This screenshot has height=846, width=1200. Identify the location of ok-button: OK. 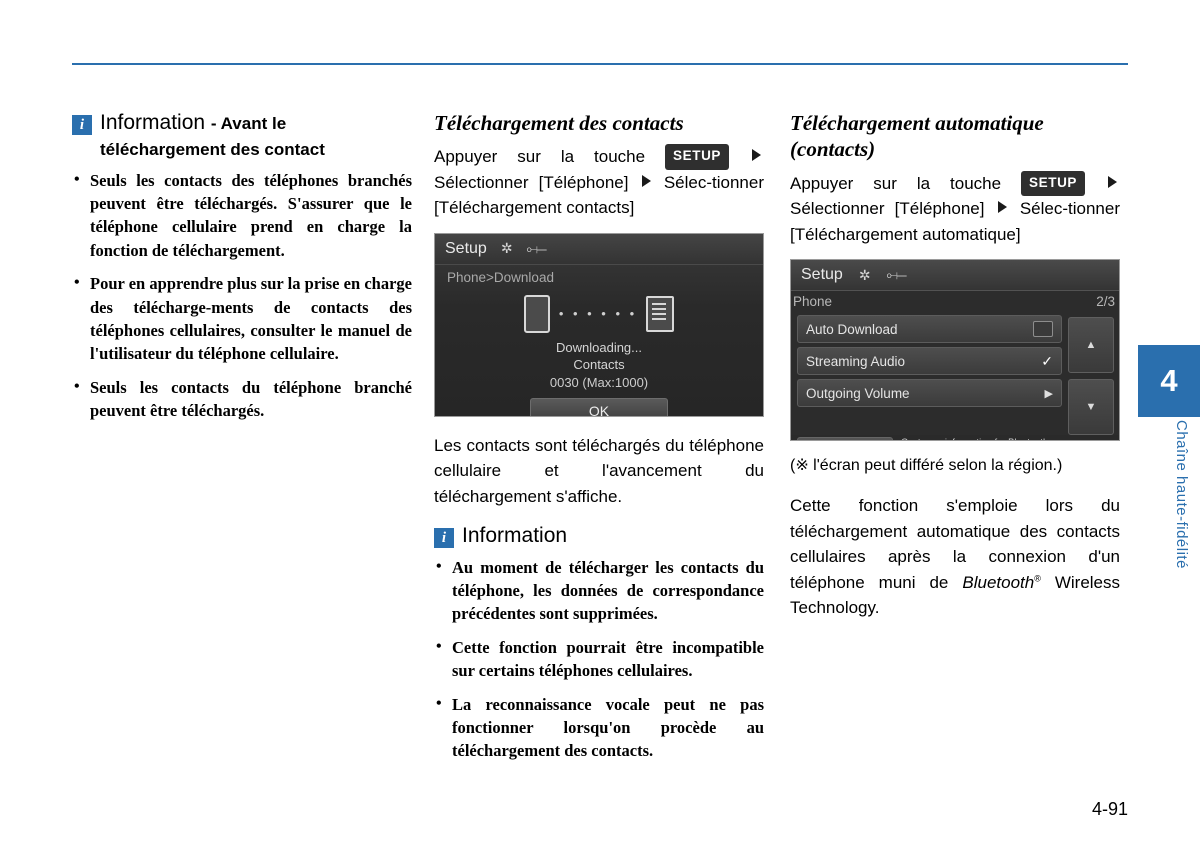
(599, 407).